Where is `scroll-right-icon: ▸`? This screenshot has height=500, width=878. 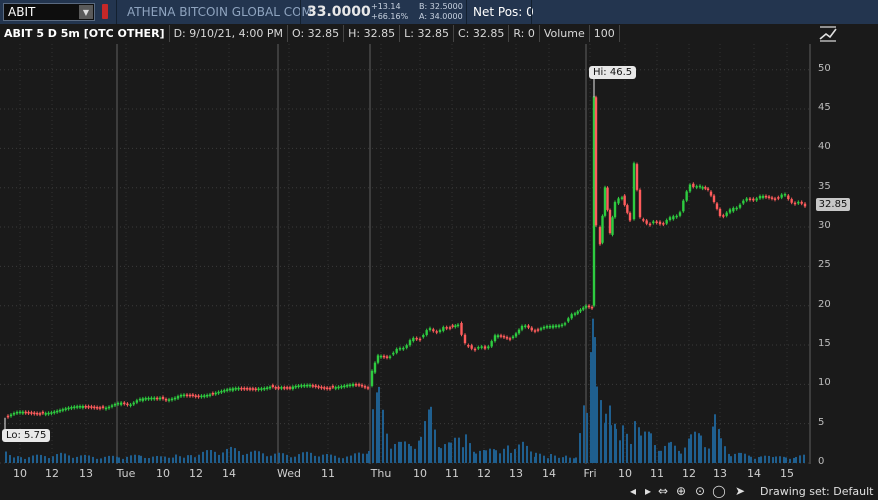
scroll-right-icon: ▸ is located at coordinates (648, 491).